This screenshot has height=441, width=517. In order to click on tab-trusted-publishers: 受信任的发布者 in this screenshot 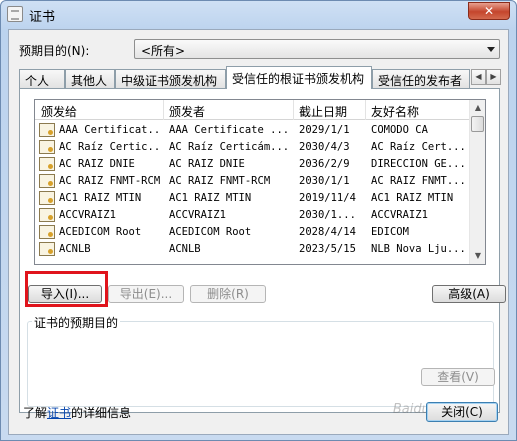, I will do `click(421, 78)`.